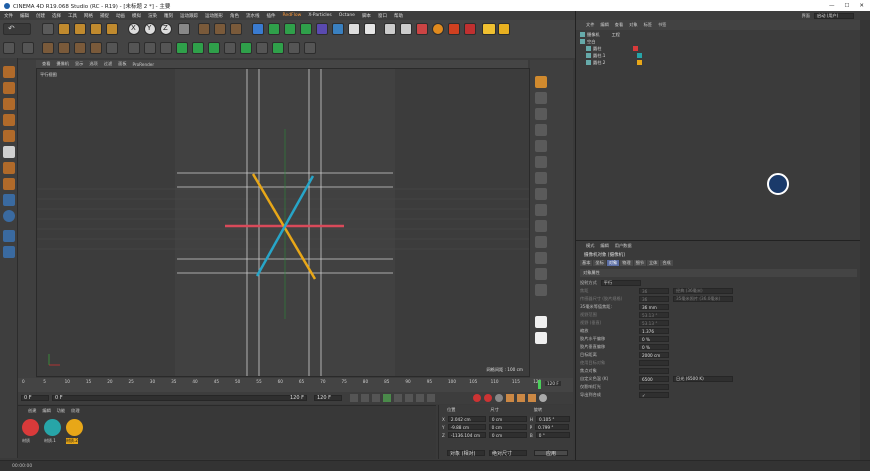 The width and height of the screenshot is (870, 471). Describe the element at coordinates (220, 29) in the screenshot. I see `render-picture-viewer-button` at that location.